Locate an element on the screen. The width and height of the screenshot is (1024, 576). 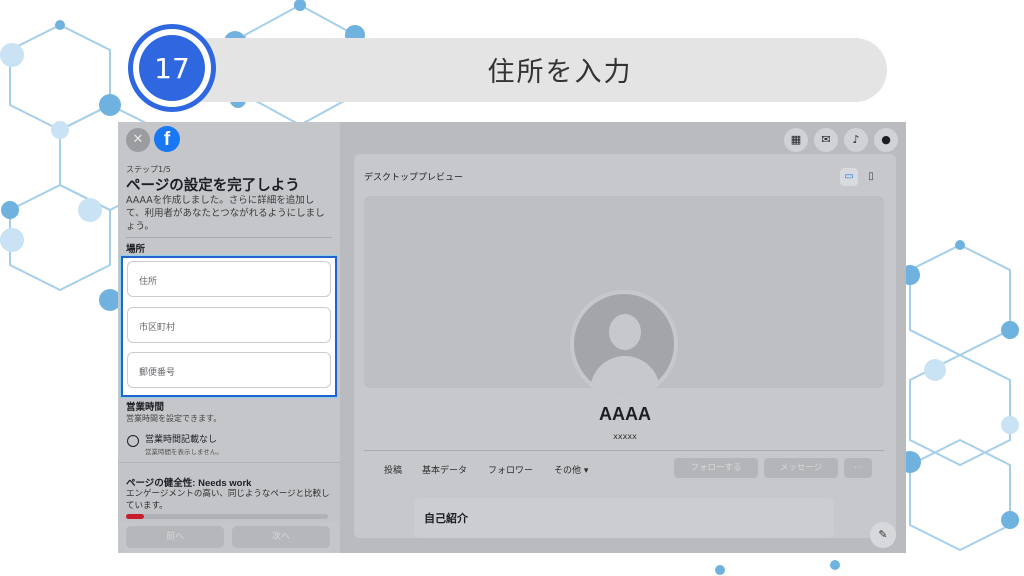
apps-grid-icon: ▦ is located at coordinates (796, 140).